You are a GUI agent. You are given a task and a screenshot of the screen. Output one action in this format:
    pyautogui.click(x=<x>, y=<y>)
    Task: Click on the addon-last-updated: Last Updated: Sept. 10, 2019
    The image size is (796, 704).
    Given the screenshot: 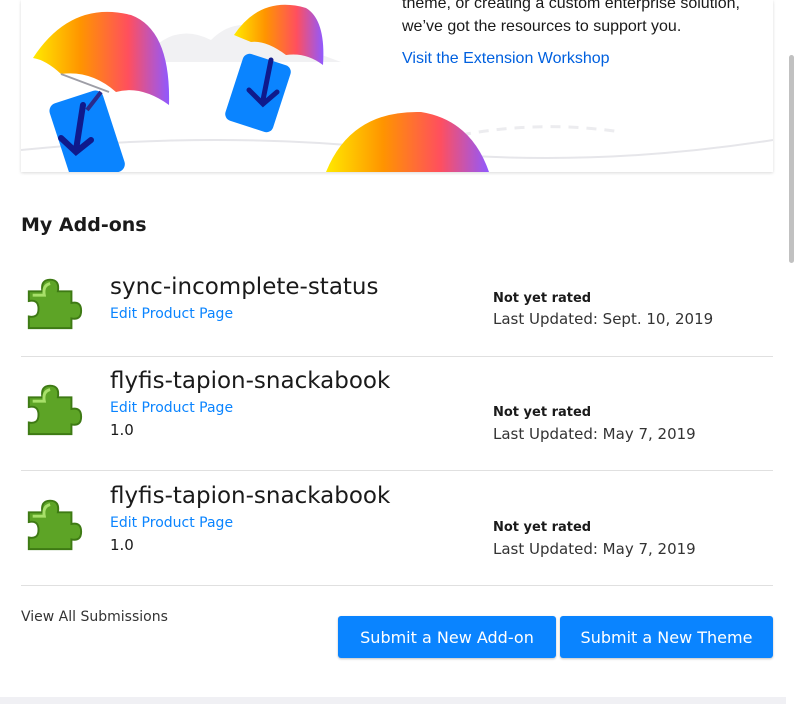 What is the action you would take?
    pyautogui.click(x=603, y=319)
    